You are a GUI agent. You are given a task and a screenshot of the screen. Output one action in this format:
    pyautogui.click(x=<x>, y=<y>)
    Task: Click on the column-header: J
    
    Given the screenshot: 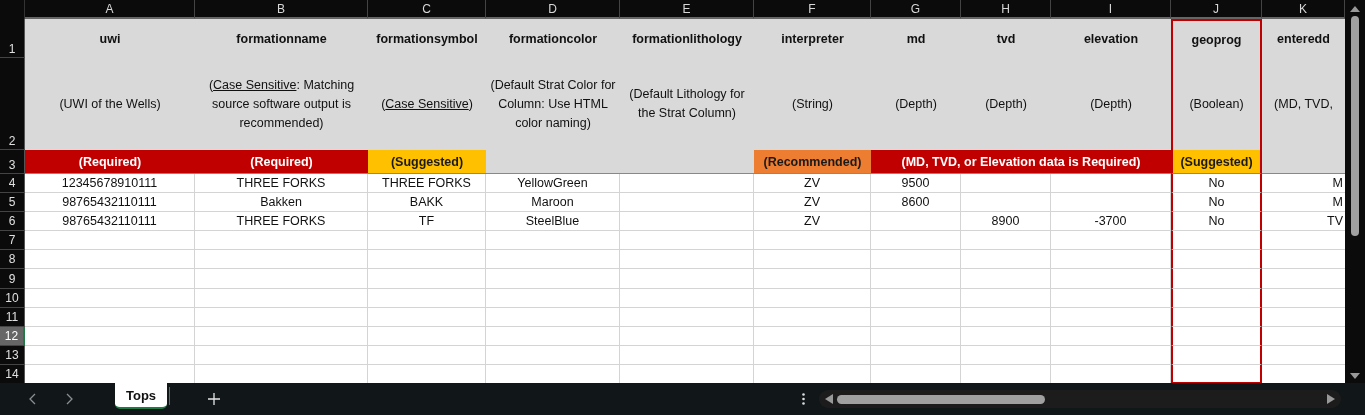 What is the action you would take?
    pyautogui.click(x=1216, y=9)
    